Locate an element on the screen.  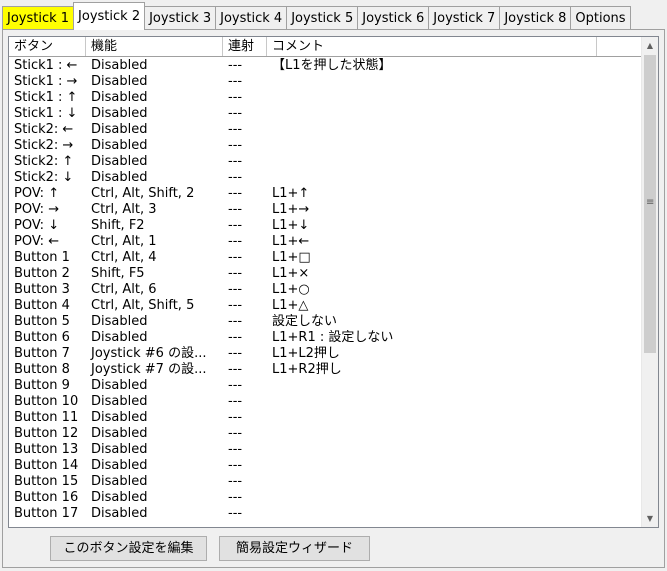
row-button-cell: Button 17 is located at coordinates (46, 513).